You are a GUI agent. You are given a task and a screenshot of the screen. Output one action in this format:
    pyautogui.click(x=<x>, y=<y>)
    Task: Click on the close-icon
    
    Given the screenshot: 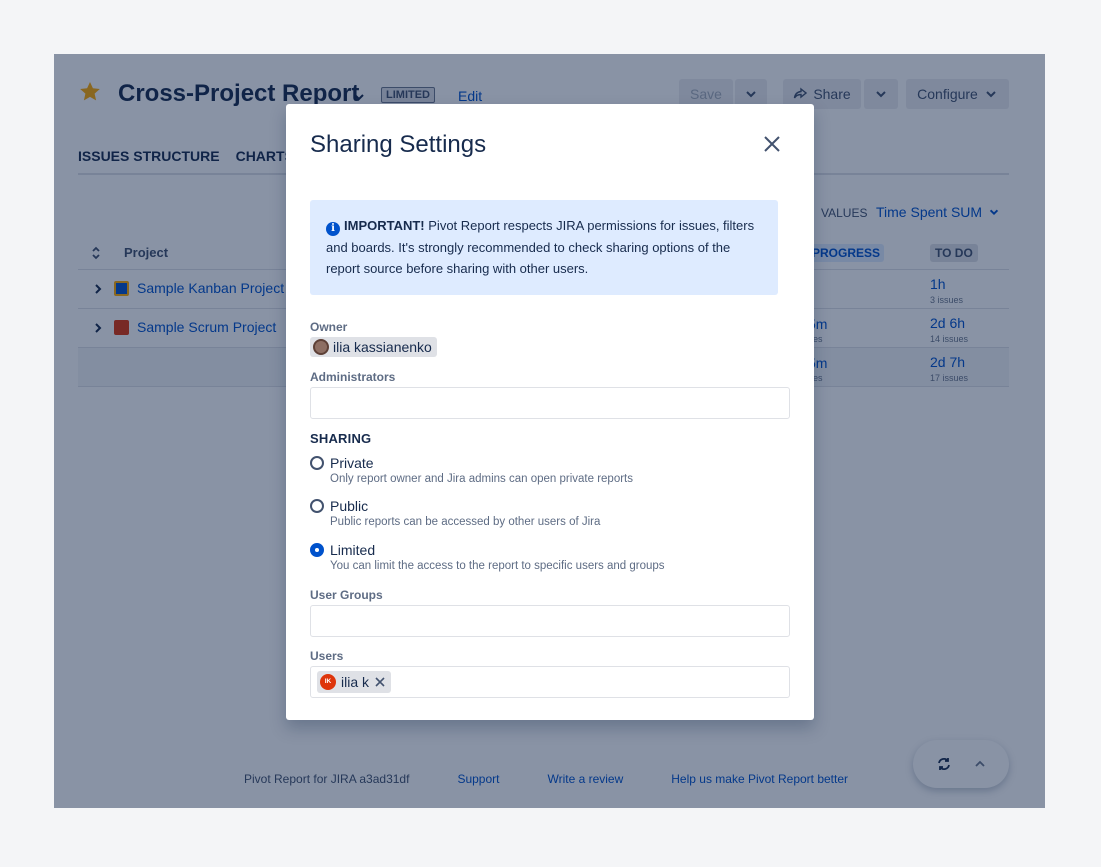 What is the action you would take?
    pyautogui.click(x=772, y=144)
    